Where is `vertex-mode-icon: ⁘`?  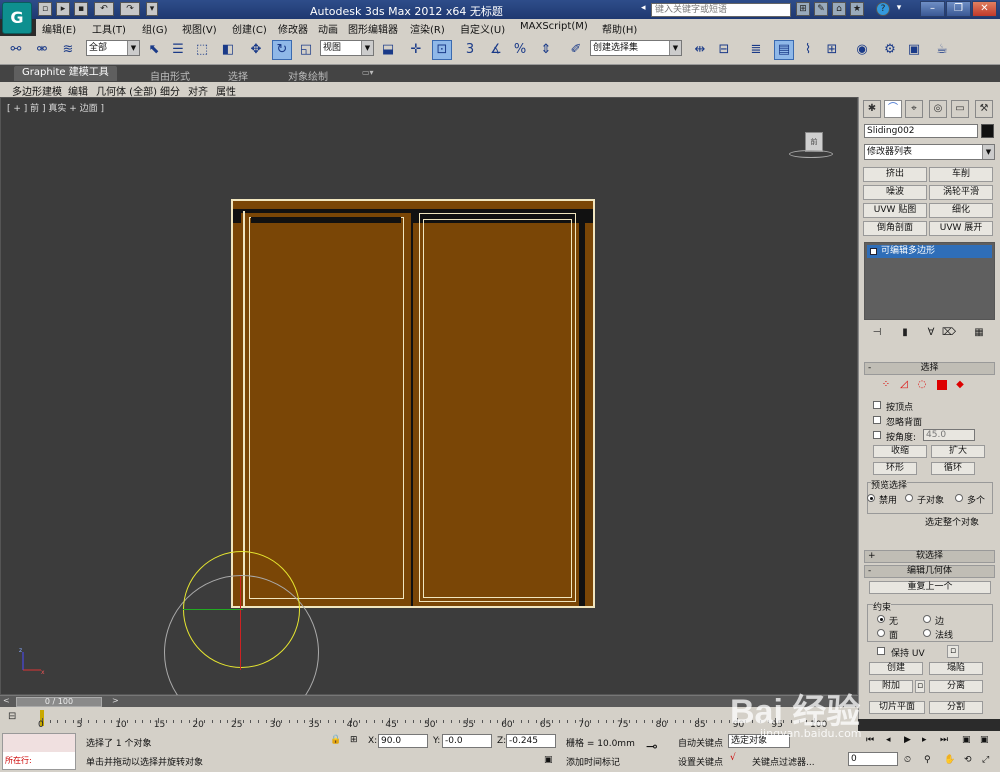
vertex-mode-icon: ⁘ is located at coordinates (886, 385).